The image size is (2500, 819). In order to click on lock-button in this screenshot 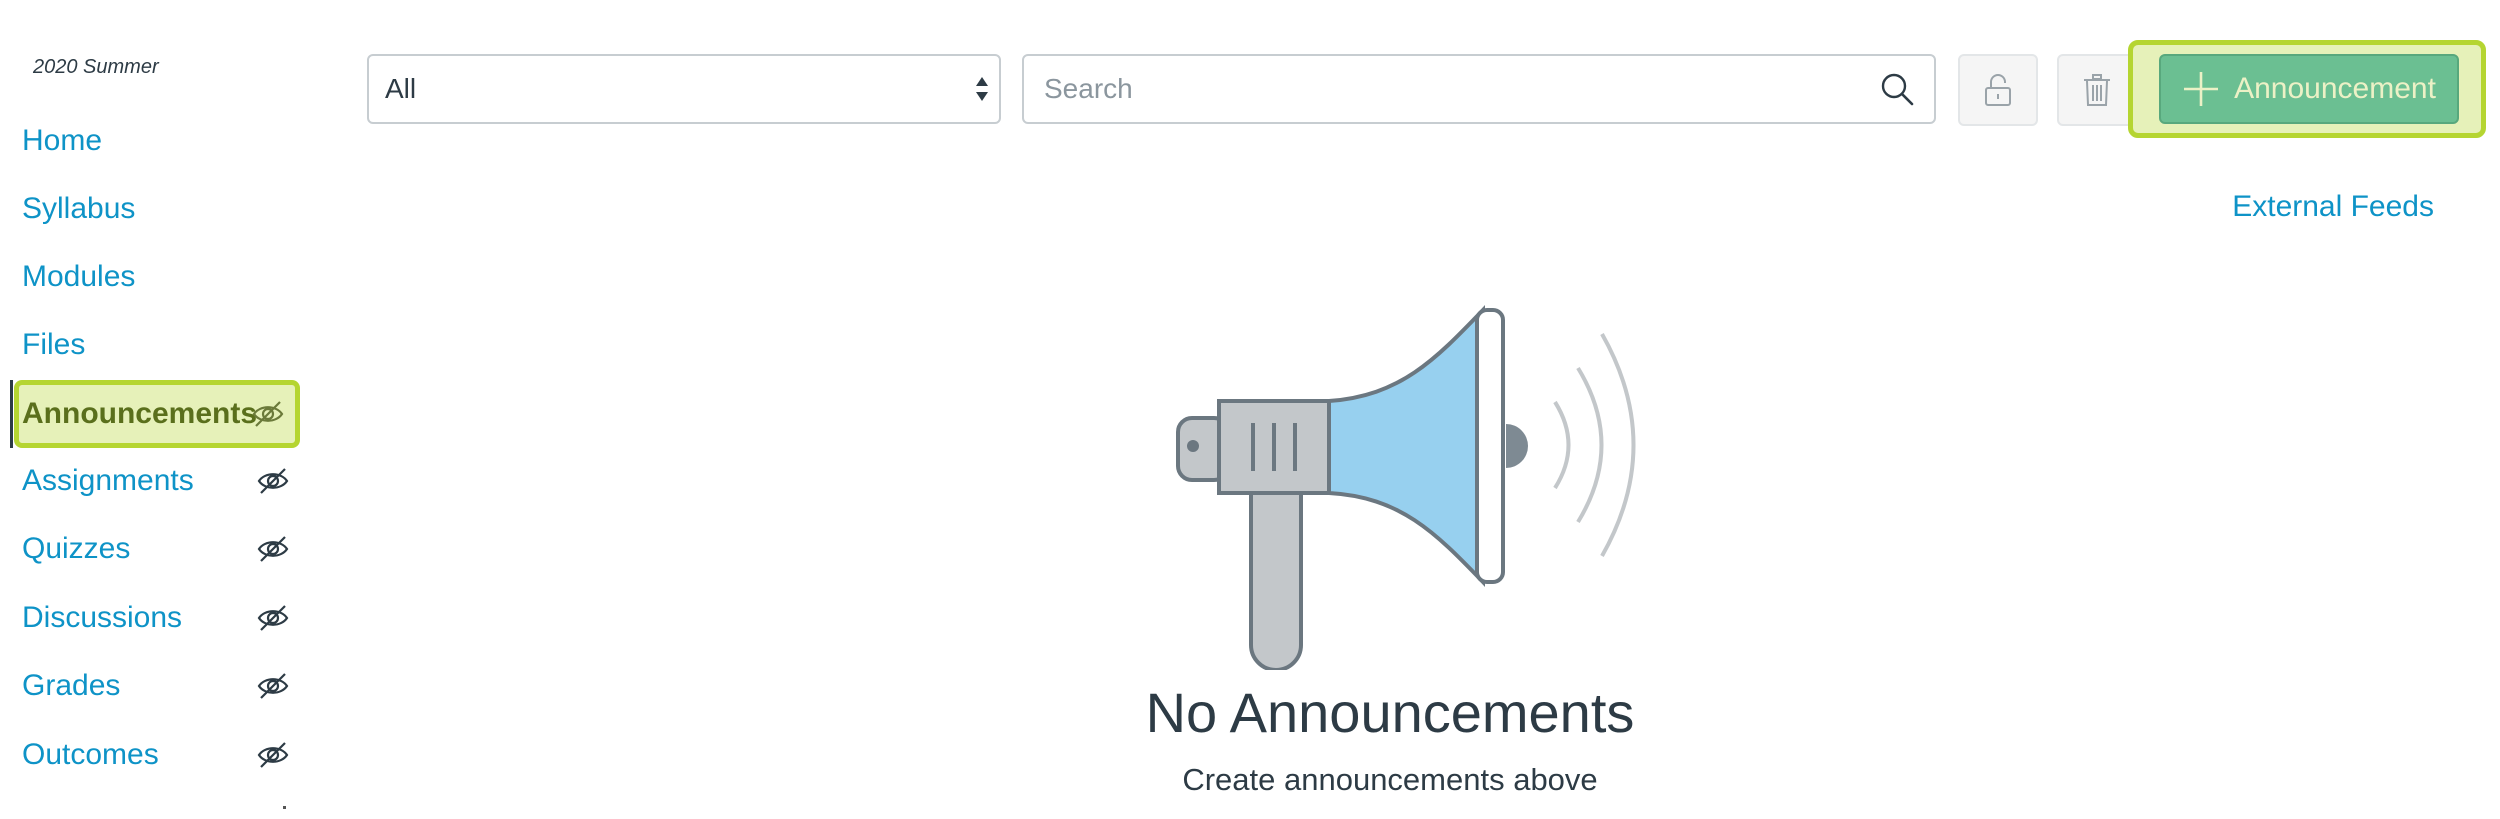, I will do `click(1998, 90)`.